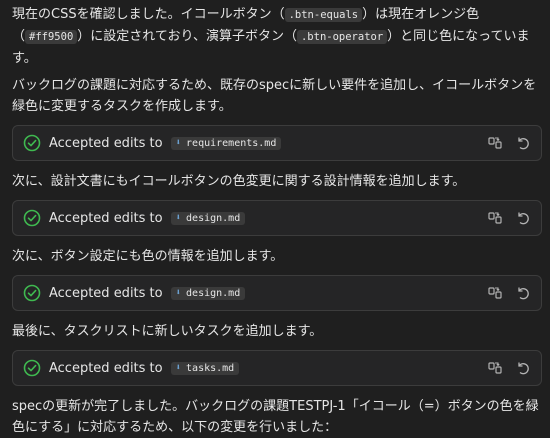 Image resolution: width=550 pixels, height=438 pixels. Describe the element at coordinates (342, 37) in the screenshot. I see `inline-code: .btn-operator` at that location.